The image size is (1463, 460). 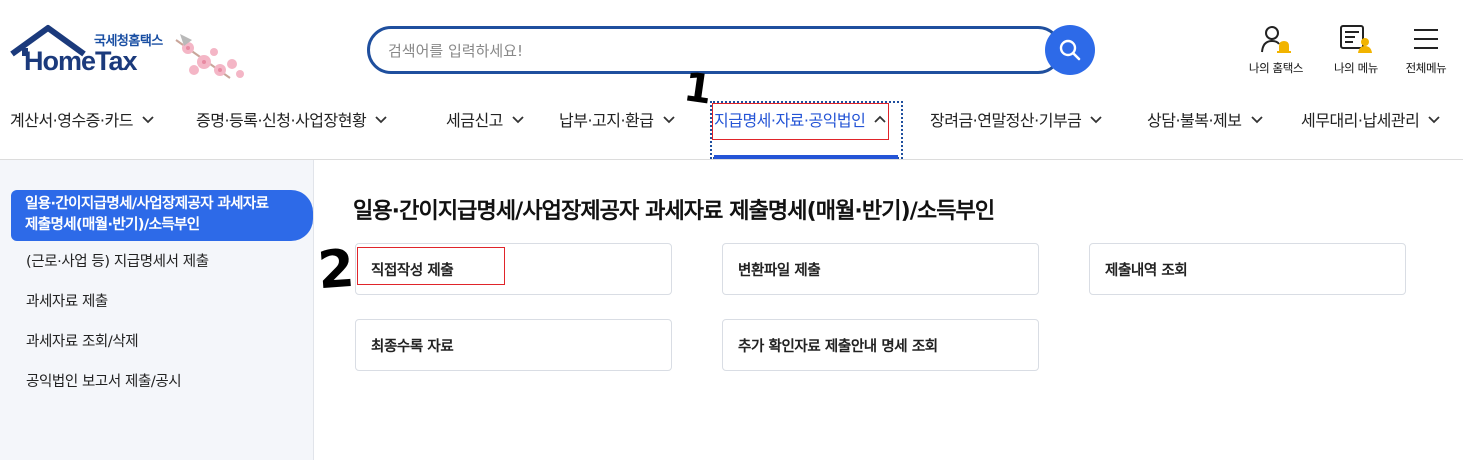 I want to click on search-box, so click(x=714, y=50).